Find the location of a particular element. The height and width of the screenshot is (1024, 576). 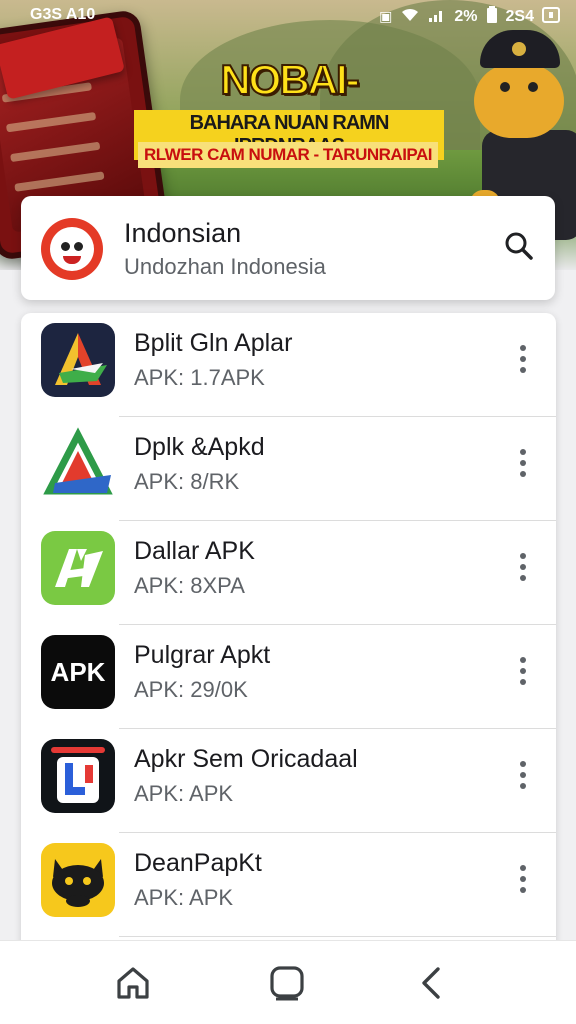

recents-icon is located at coordinates (287, 983).